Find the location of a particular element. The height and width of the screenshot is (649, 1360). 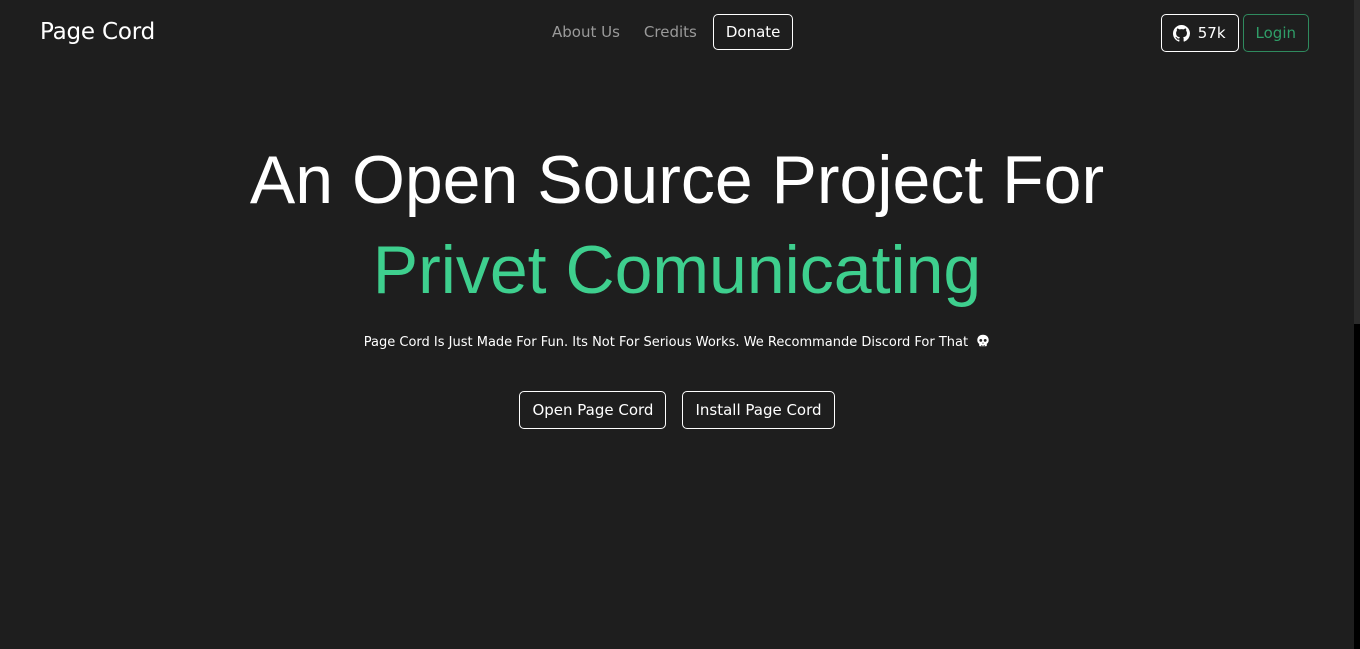

github-stars-button: 57k is located at coordinates (1199, 33).